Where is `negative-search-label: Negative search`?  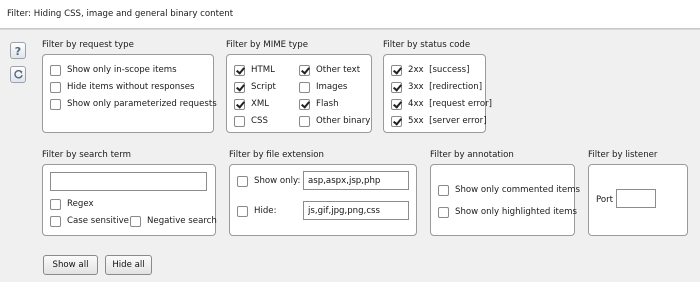 negative-search-label: Negative search is located at coordinates (182, 221).